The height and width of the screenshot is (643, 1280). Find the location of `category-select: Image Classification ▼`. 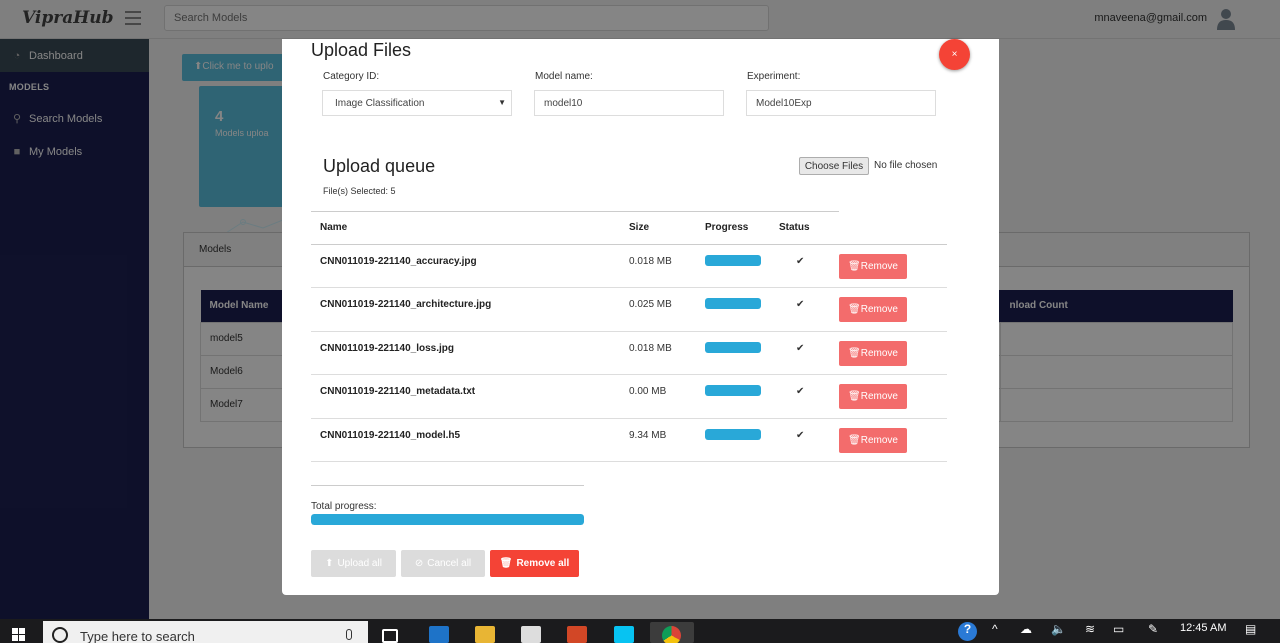

category-select: Image Classification ▼ is located at coordinates (417, 103).